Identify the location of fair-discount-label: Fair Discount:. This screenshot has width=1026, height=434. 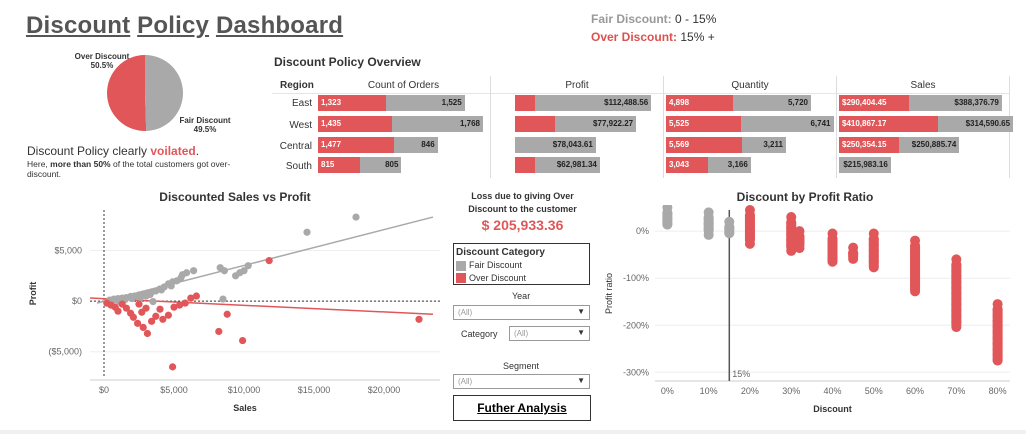
(631, 19).